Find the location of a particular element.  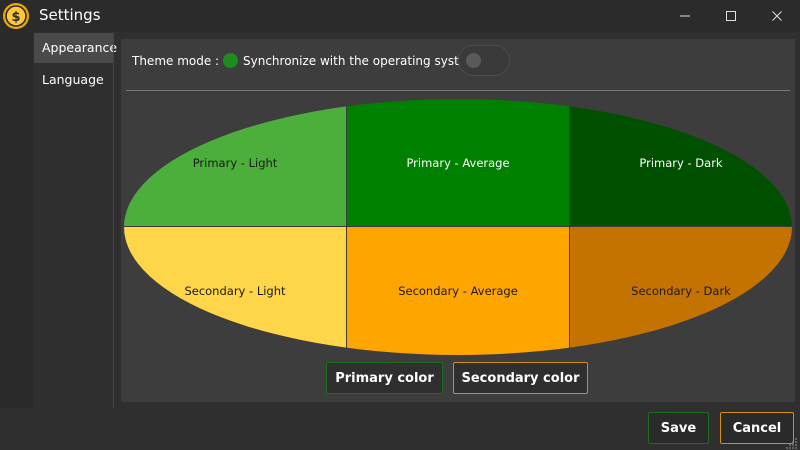

sync-indicator is located at coordinates (230, 60).